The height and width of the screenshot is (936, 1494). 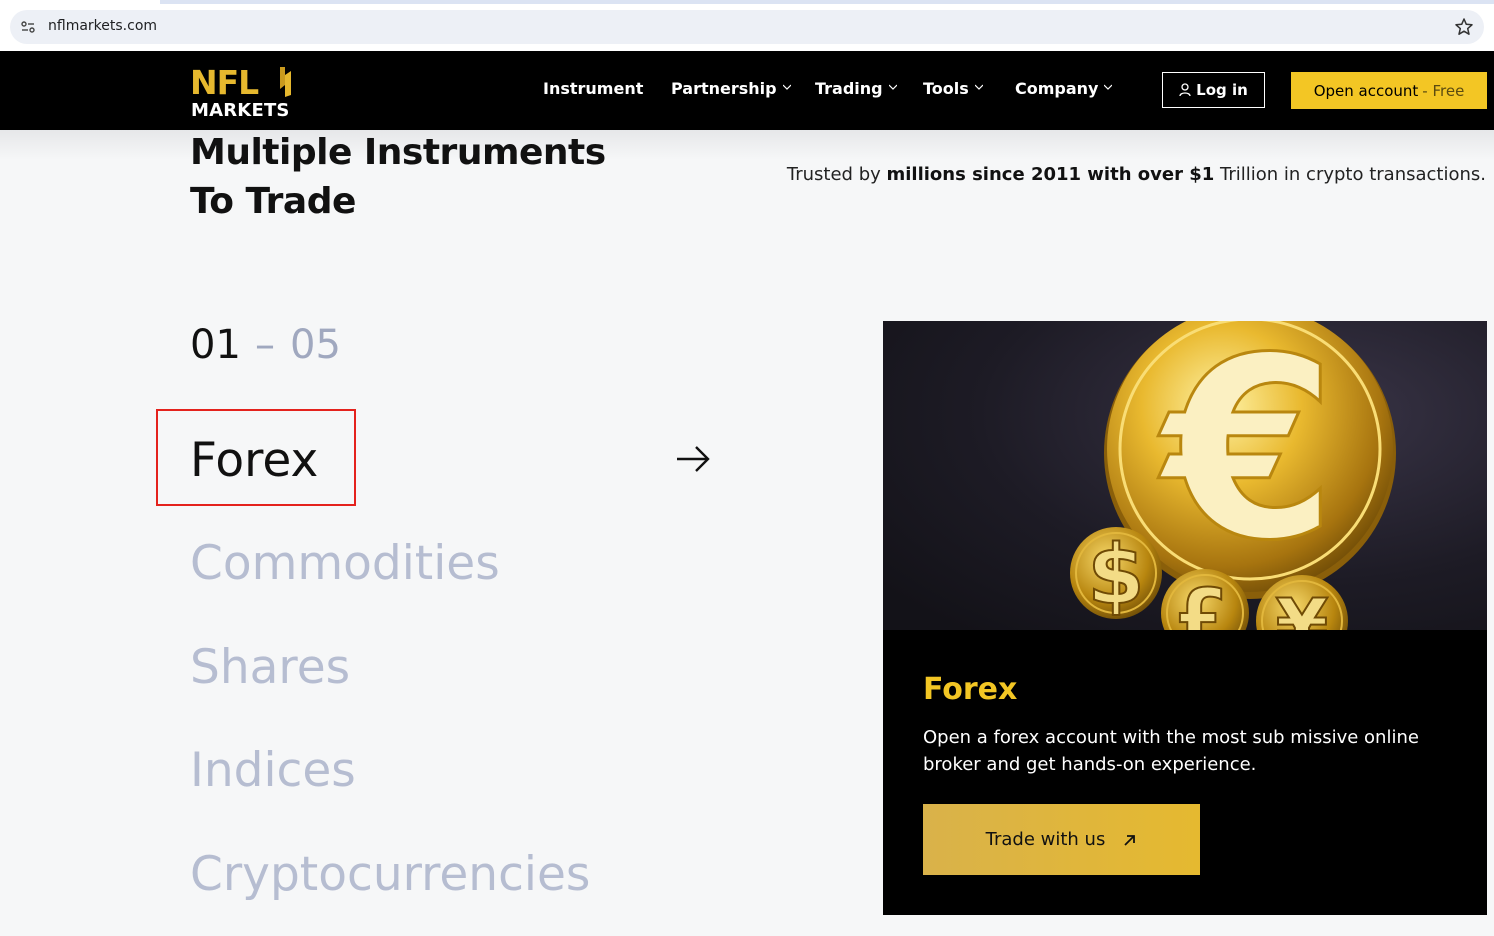 I want to click on login-label: Log in, so click(x=1222, y=90).